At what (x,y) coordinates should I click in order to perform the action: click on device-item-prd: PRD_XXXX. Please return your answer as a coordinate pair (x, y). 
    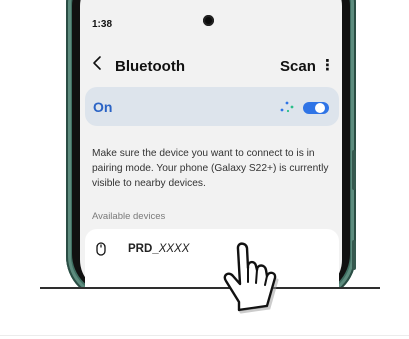
    Looking at the image, I should click on (158, 249).